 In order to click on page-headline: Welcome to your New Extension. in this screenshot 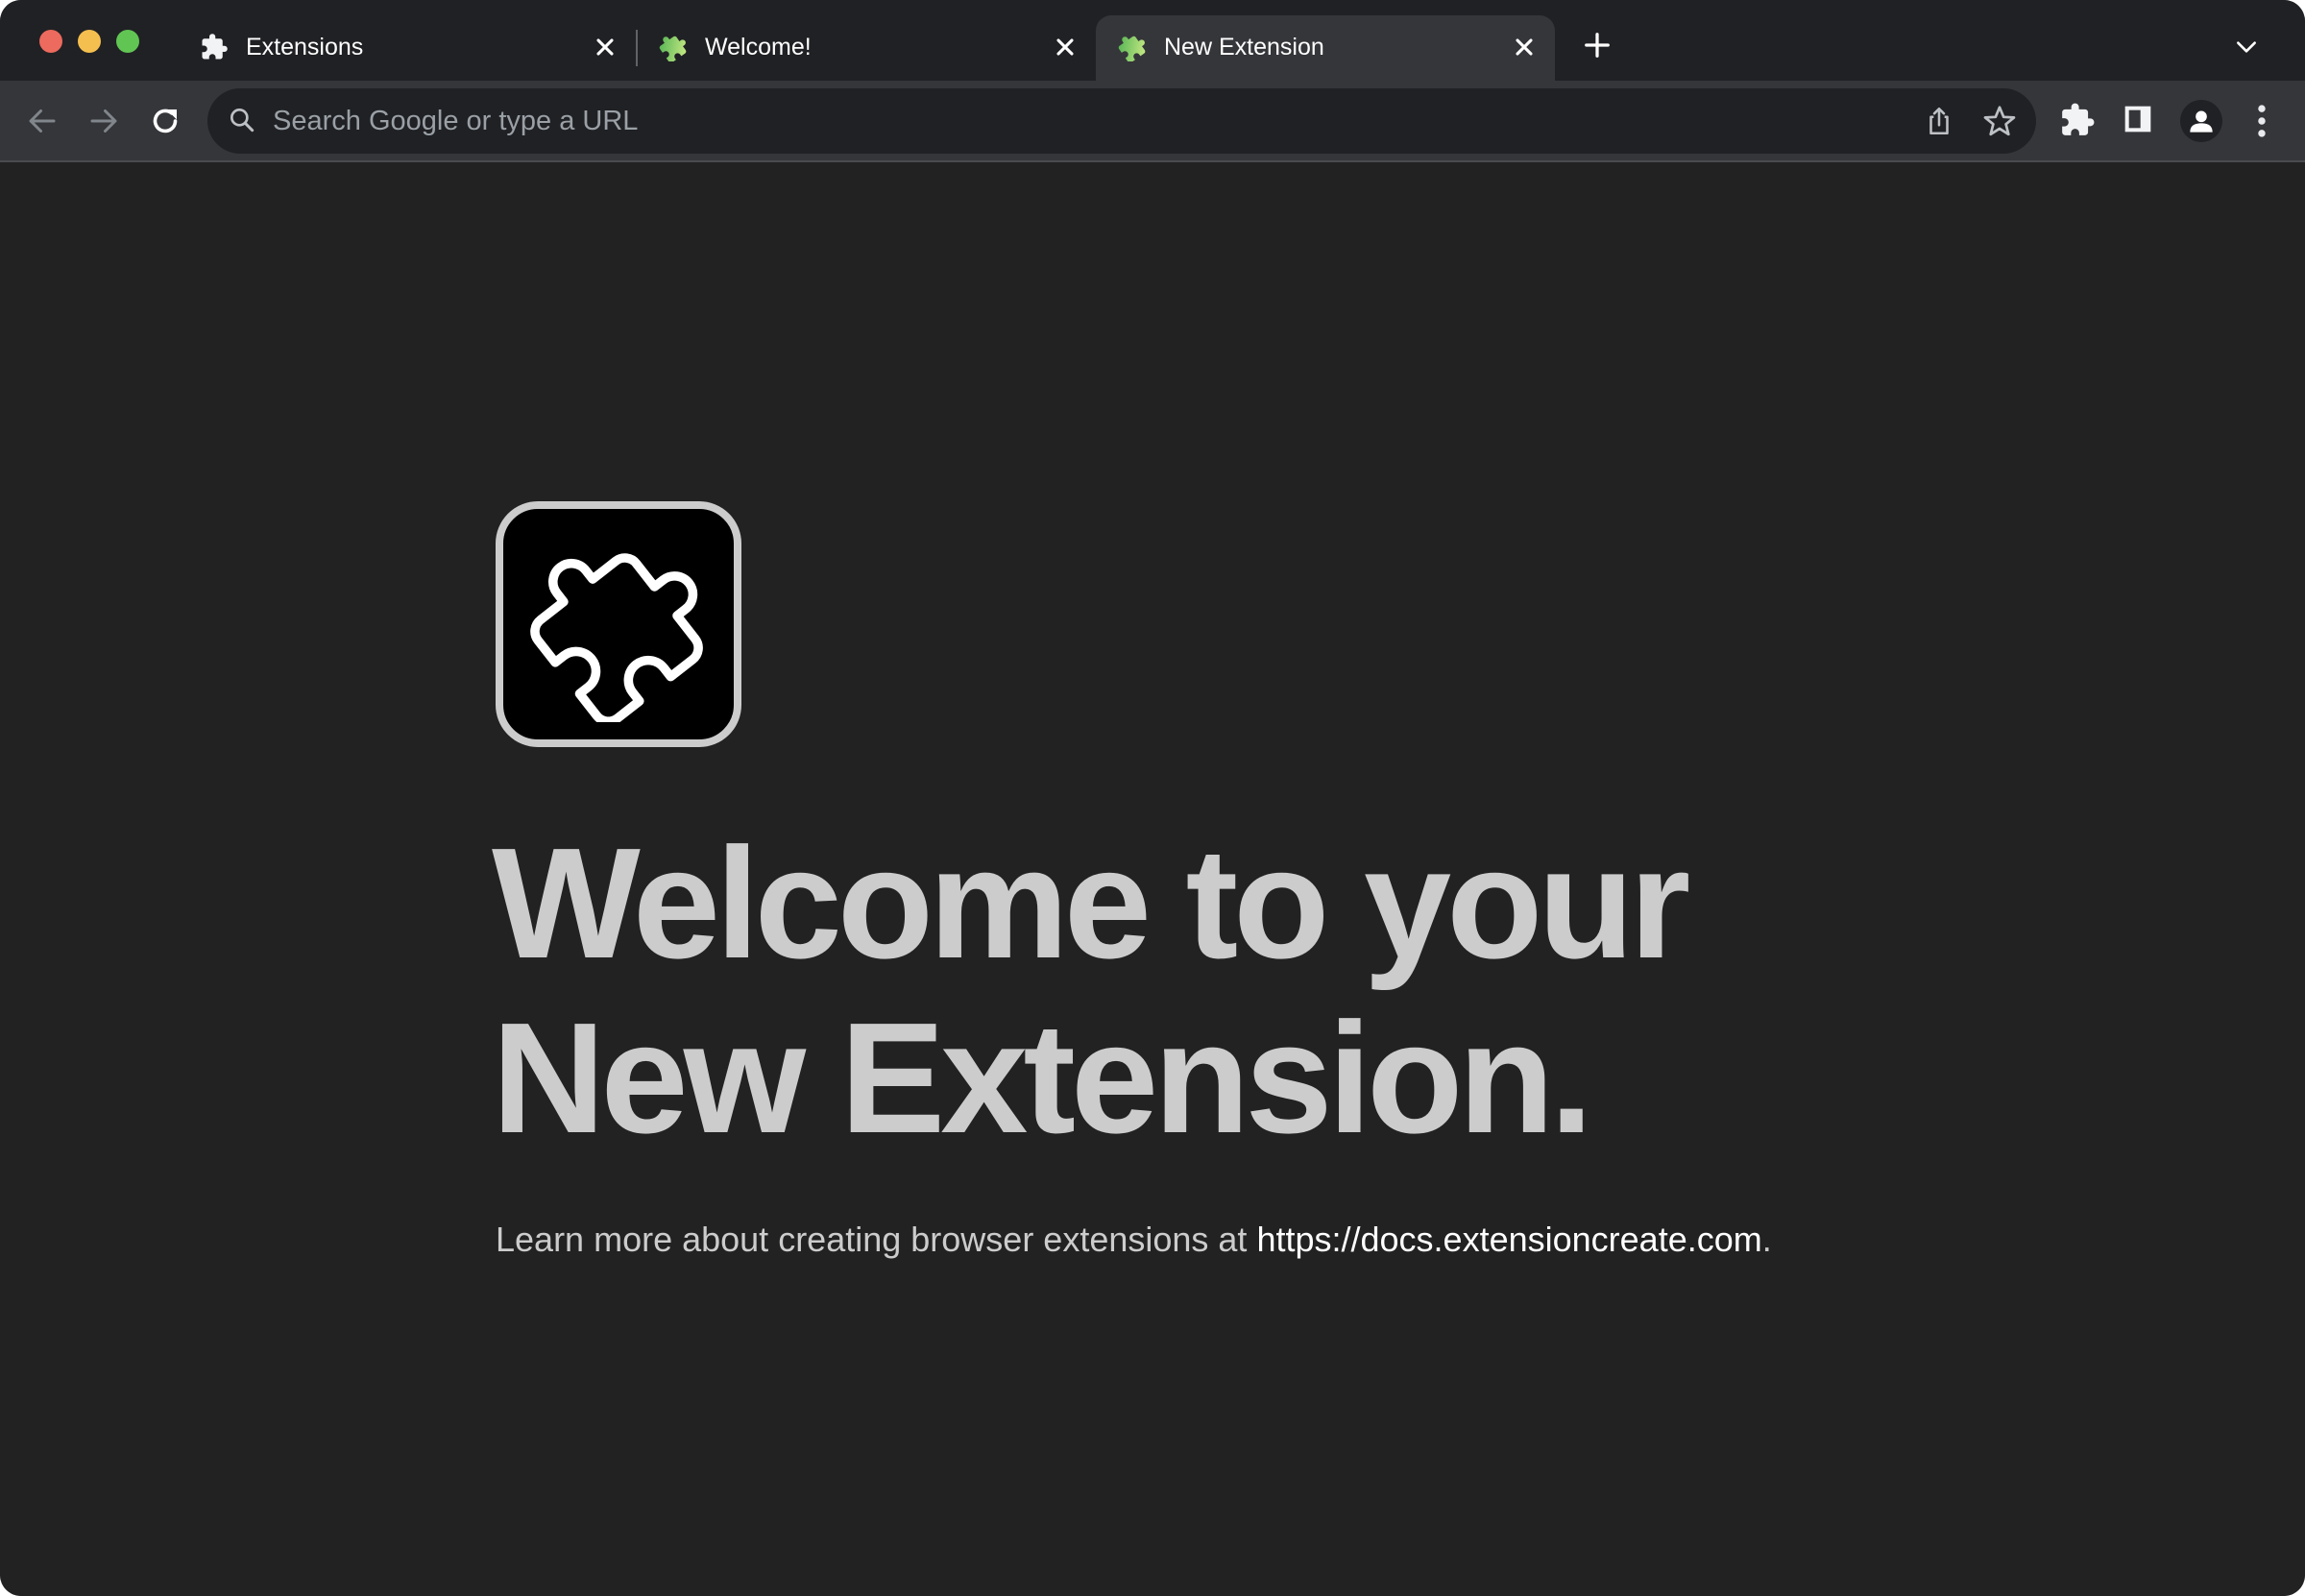, I will do `click(1091, 990)`.